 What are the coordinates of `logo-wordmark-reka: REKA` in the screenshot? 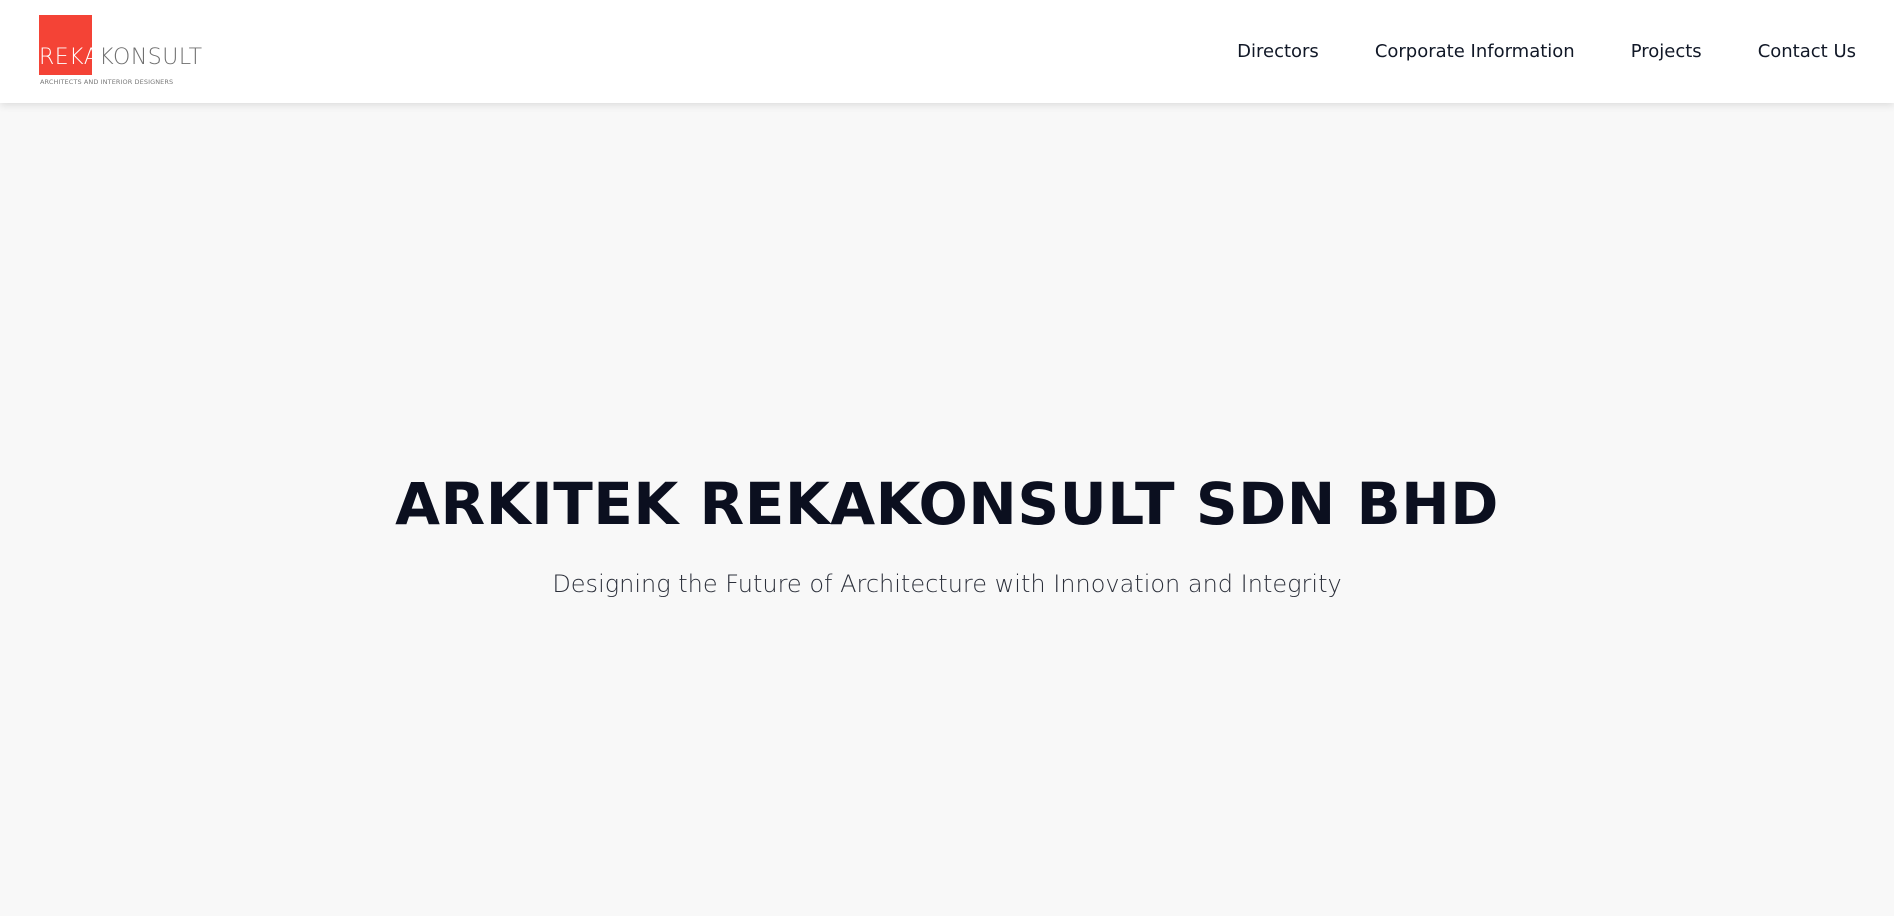 It's located at (69, 57).